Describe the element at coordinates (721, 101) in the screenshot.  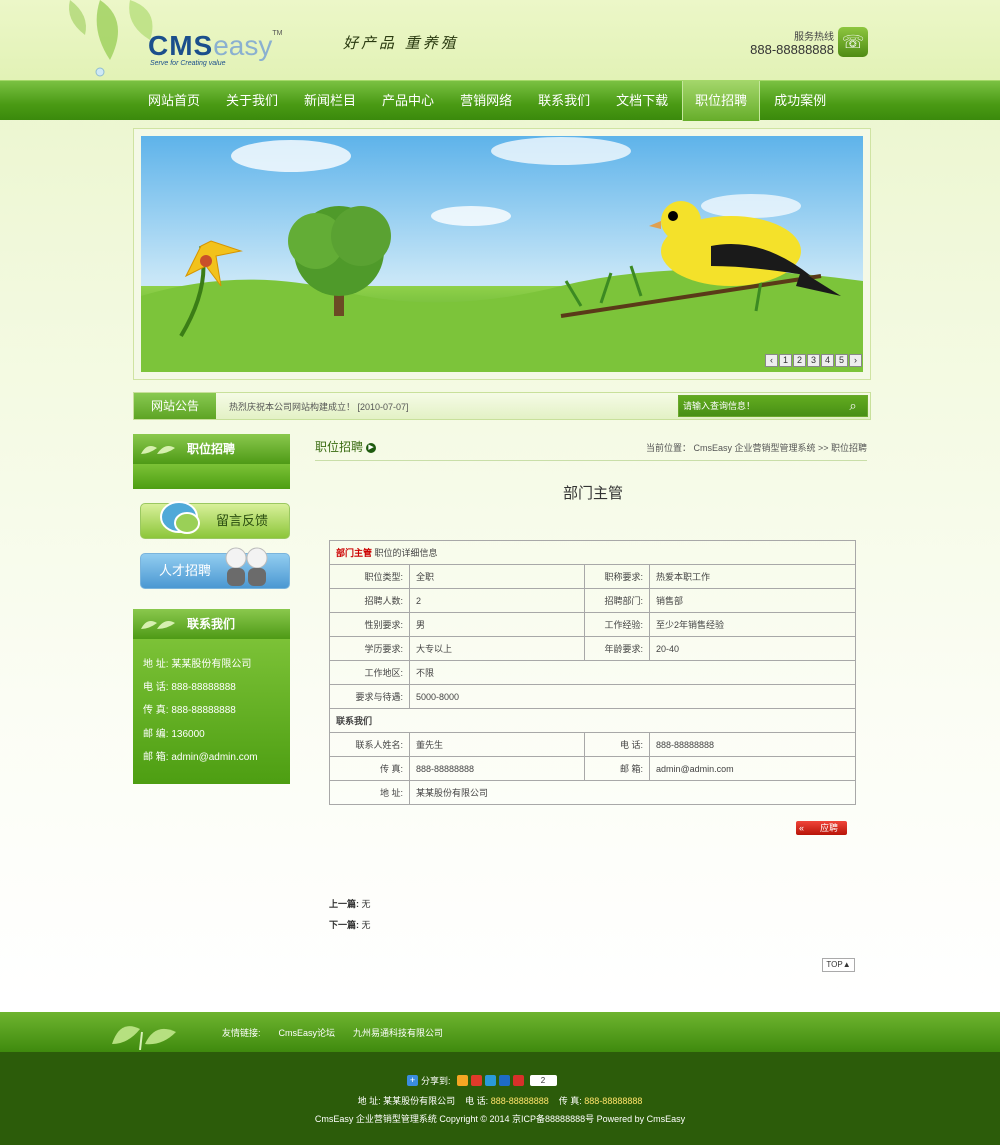
I see `nav-item: 职位招聘` at that location.